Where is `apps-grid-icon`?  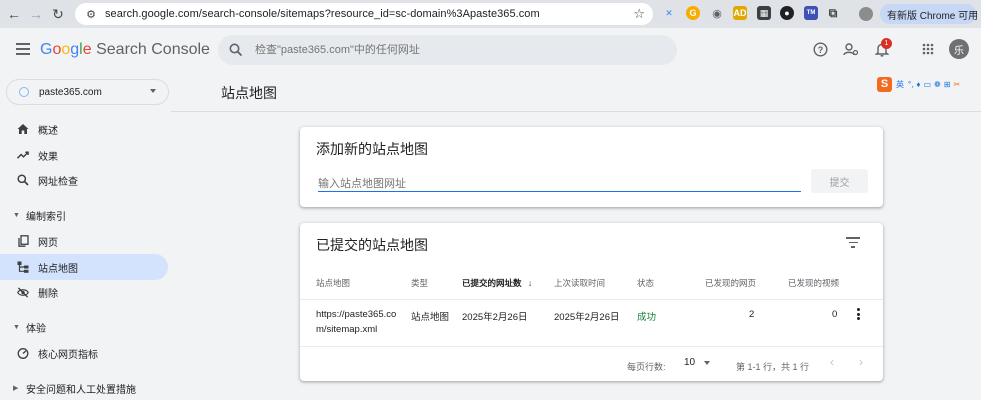
apps-grid-icon is located at coordinates (928, 49).